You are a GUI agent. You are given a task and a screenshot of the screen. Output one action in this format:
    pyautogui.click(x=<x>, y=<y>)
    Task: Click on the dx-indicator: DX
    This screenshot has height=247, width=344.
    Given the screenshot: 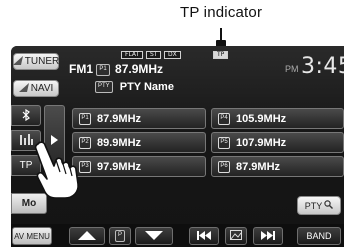 What is the action you would take?
    pyautogui.click(x=172, y=55)
    